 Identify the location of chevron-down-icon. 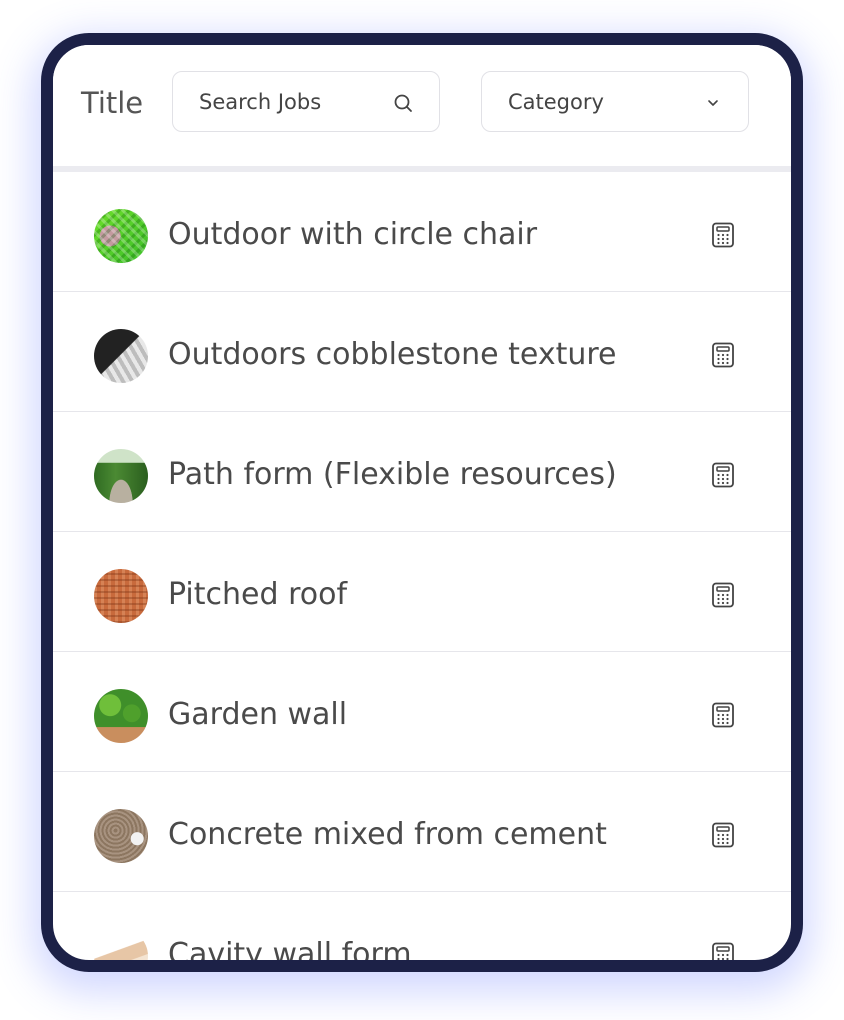
(713, 103).